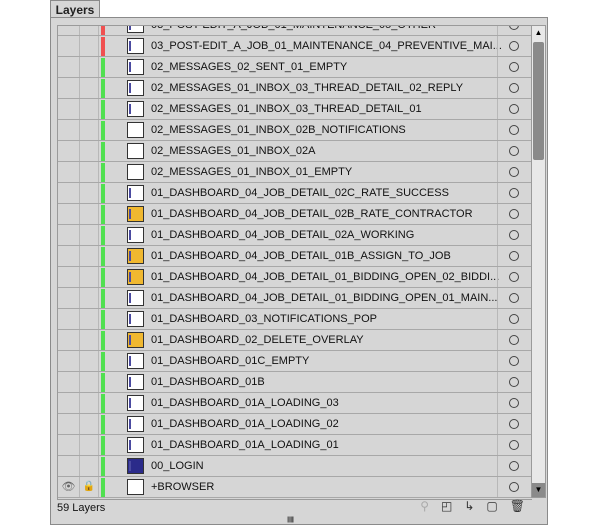  Describe the element at coordinates (446, 506) in the screenshot. I see `make-clipping-mask-icon: ◰` at that location.